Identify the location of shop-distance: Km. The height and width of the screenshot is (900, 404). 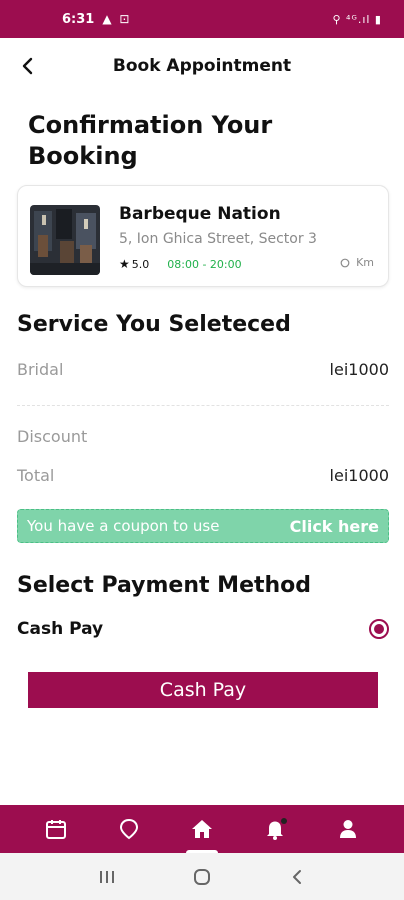
(357, 262).